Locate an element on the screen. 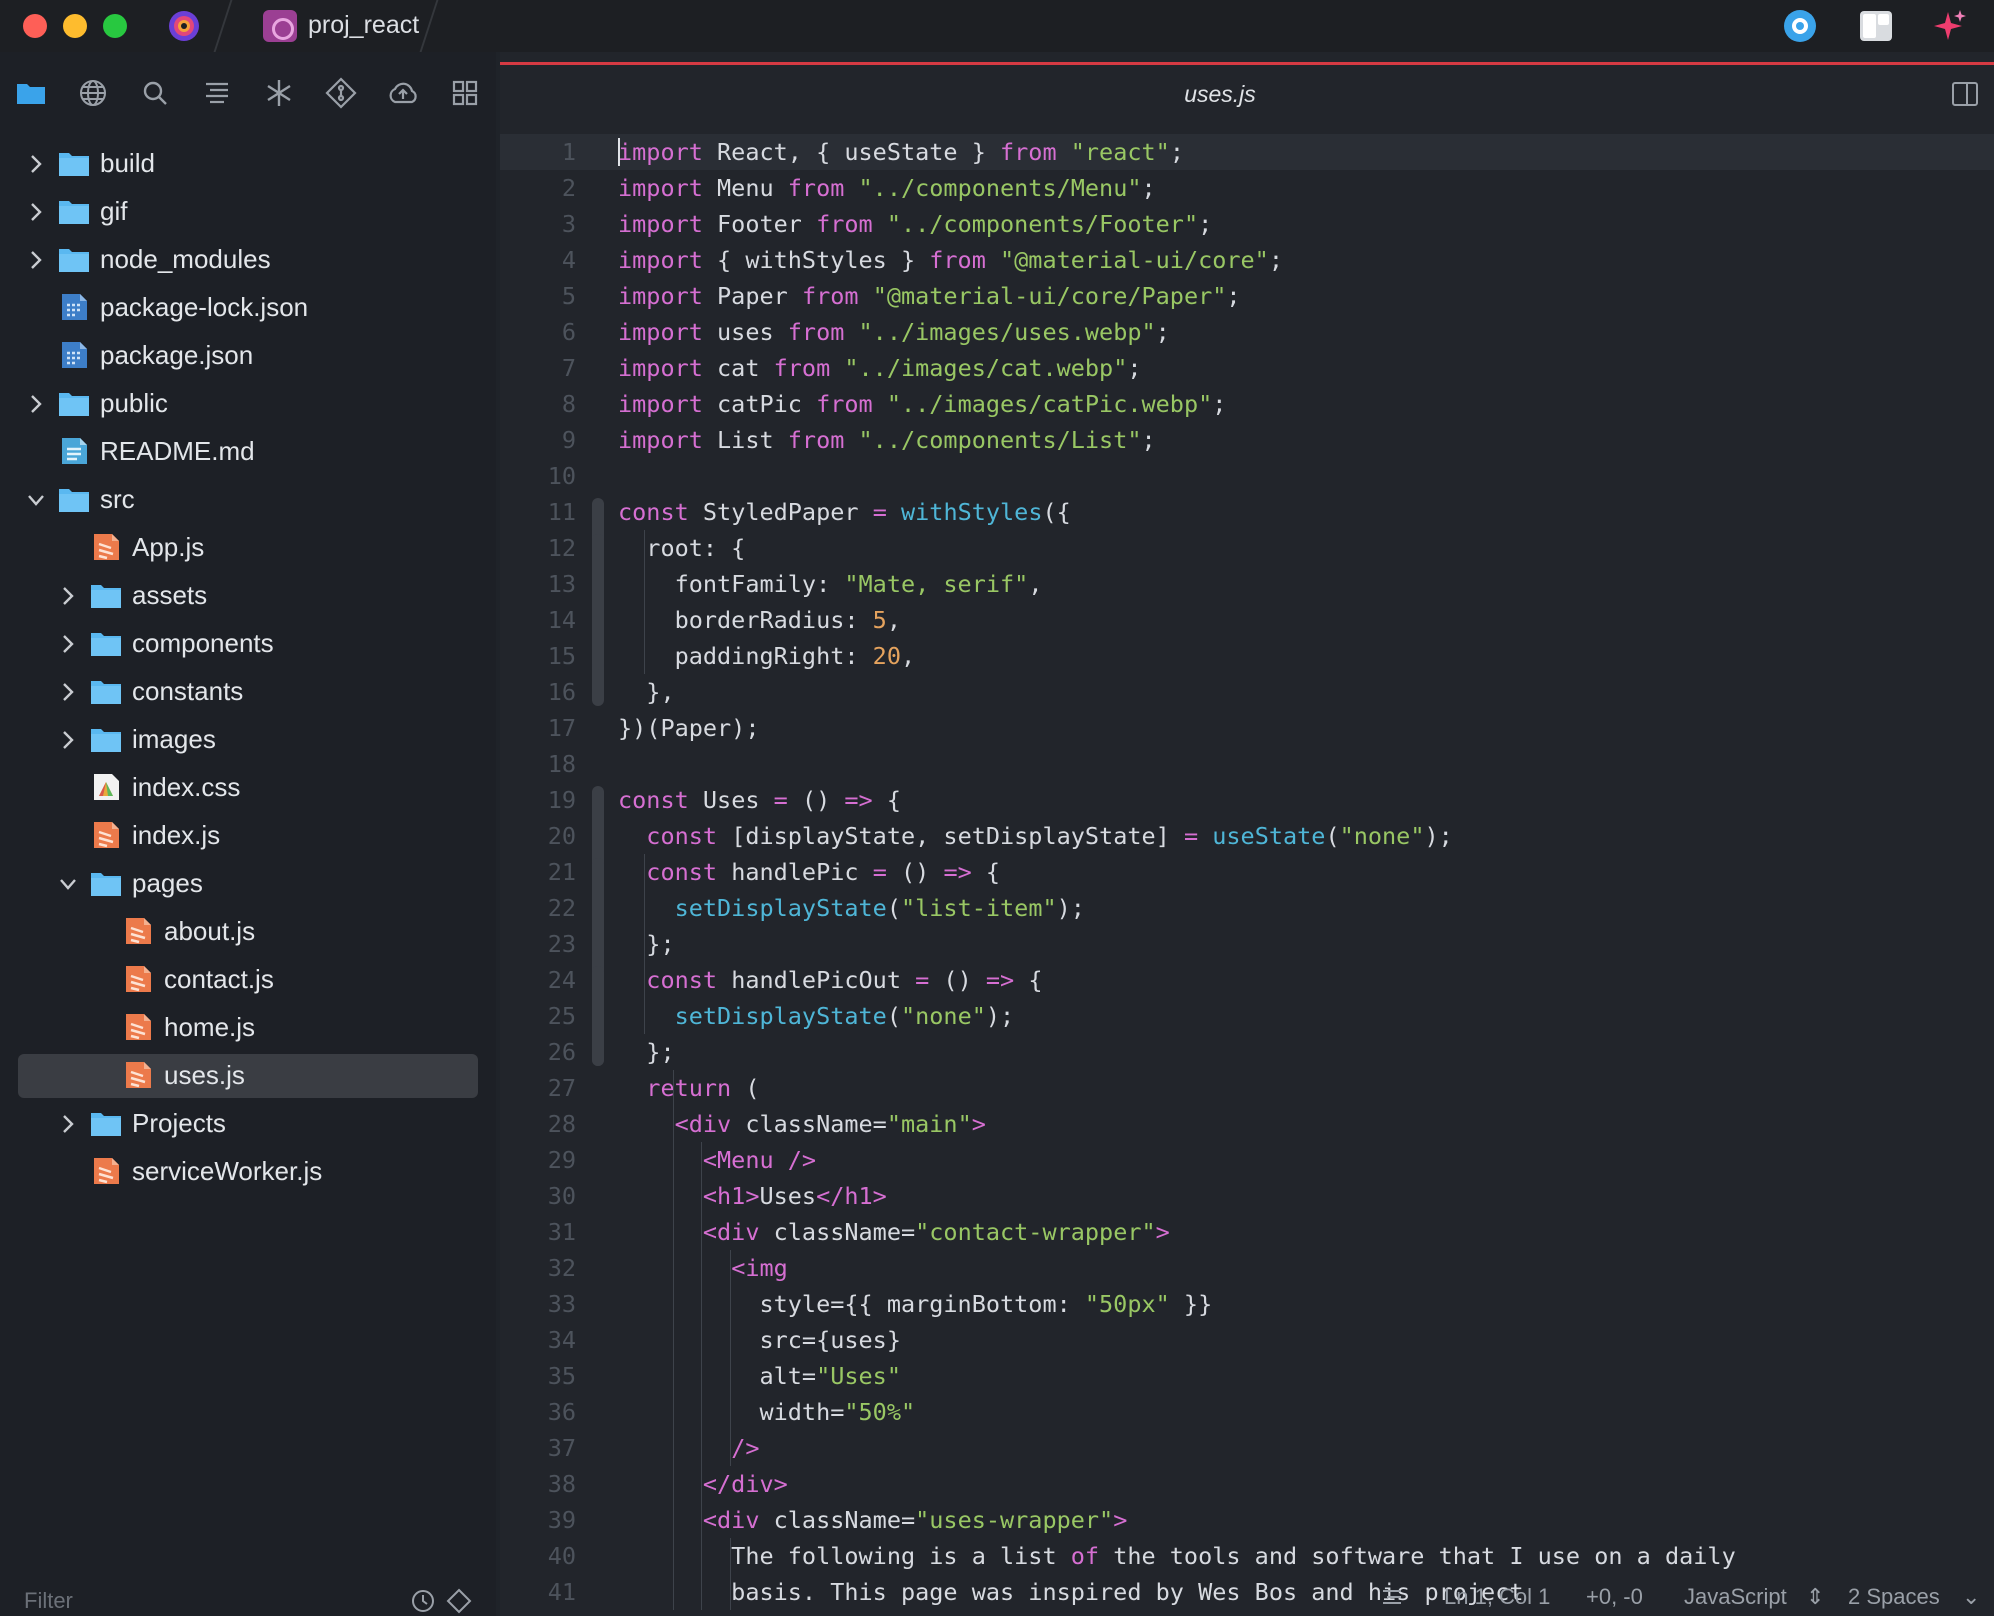 This screenshot has height=1616, width=1994. tree-item-label: README.md is located at coordinates (177, 451).